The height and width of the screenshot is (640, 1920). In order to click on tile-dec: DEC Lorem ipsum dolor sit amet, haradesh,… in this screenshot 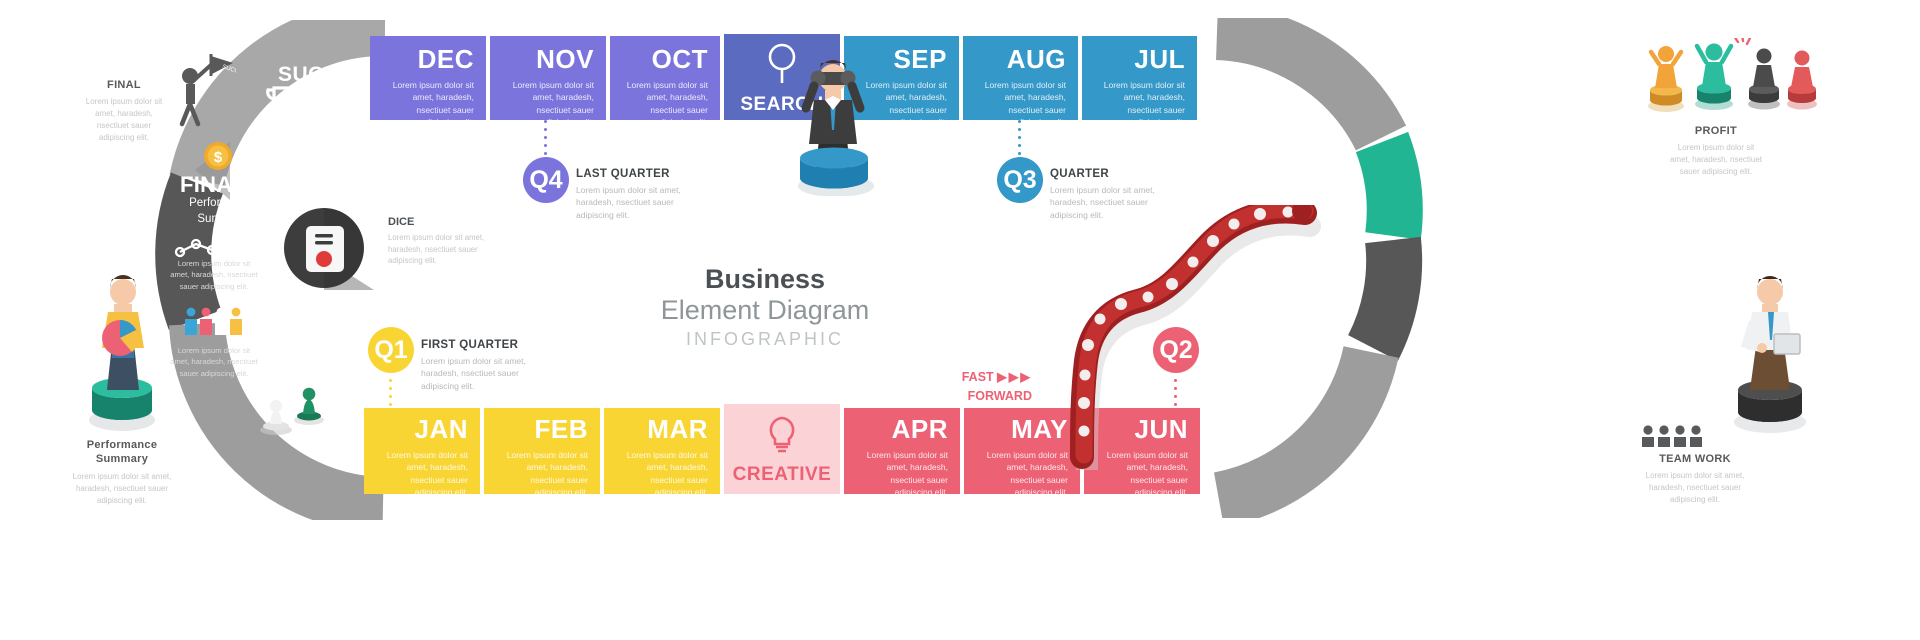, I will do `click(428, 81)`.